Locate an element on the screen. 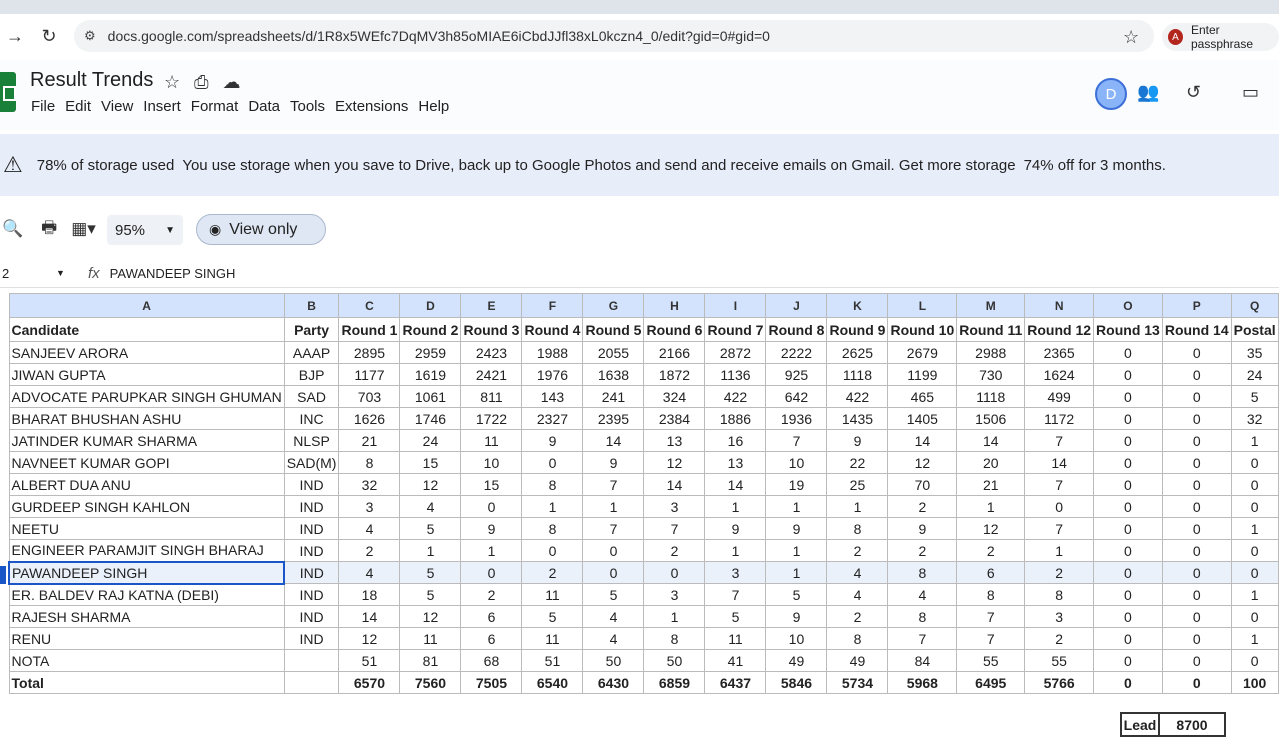 This screenshot has height=749, width=1279. value-cell: 1136 is located at coordinates (735, 374).